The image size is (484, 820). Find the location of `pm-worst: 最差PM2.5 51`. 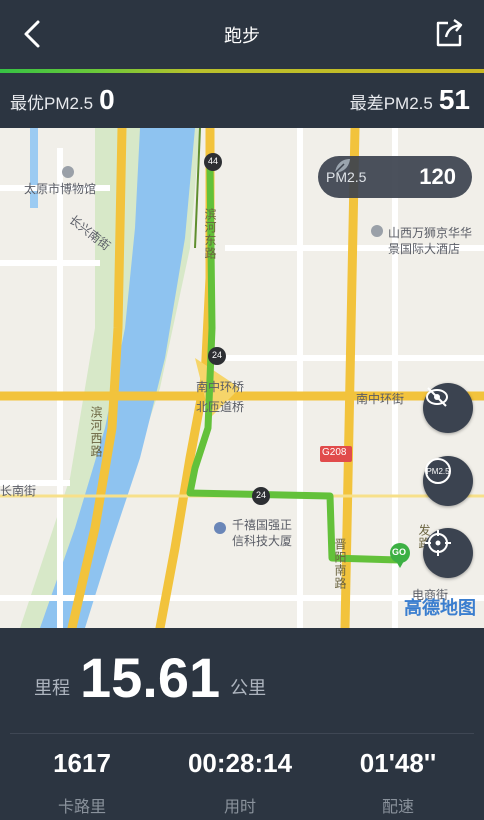

pm-worst: 最差PM2.5 51 is located at coordinates (410, 100).